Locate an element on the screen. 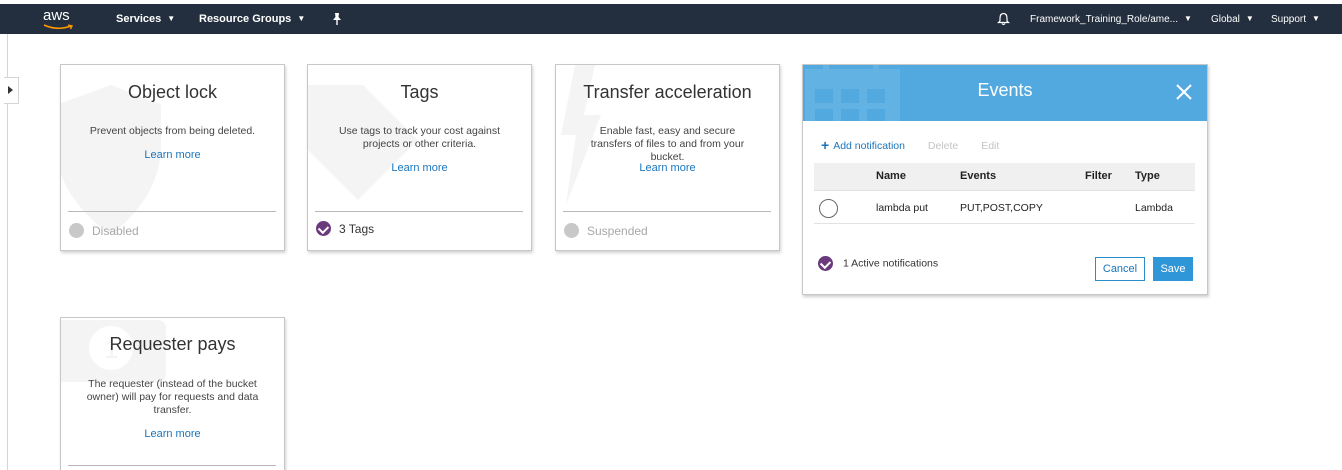  plus-icon: + is located at coordinates (825, 145).